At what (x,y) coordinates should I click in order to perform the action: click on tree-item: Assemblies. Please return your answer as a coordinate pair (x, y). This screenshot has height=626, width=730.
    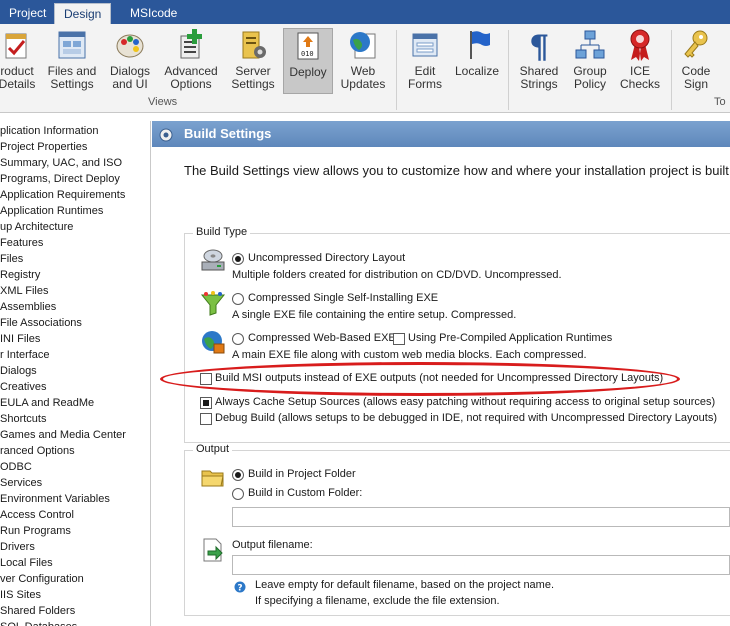
    Looking at the image, I should click on (28, 307).